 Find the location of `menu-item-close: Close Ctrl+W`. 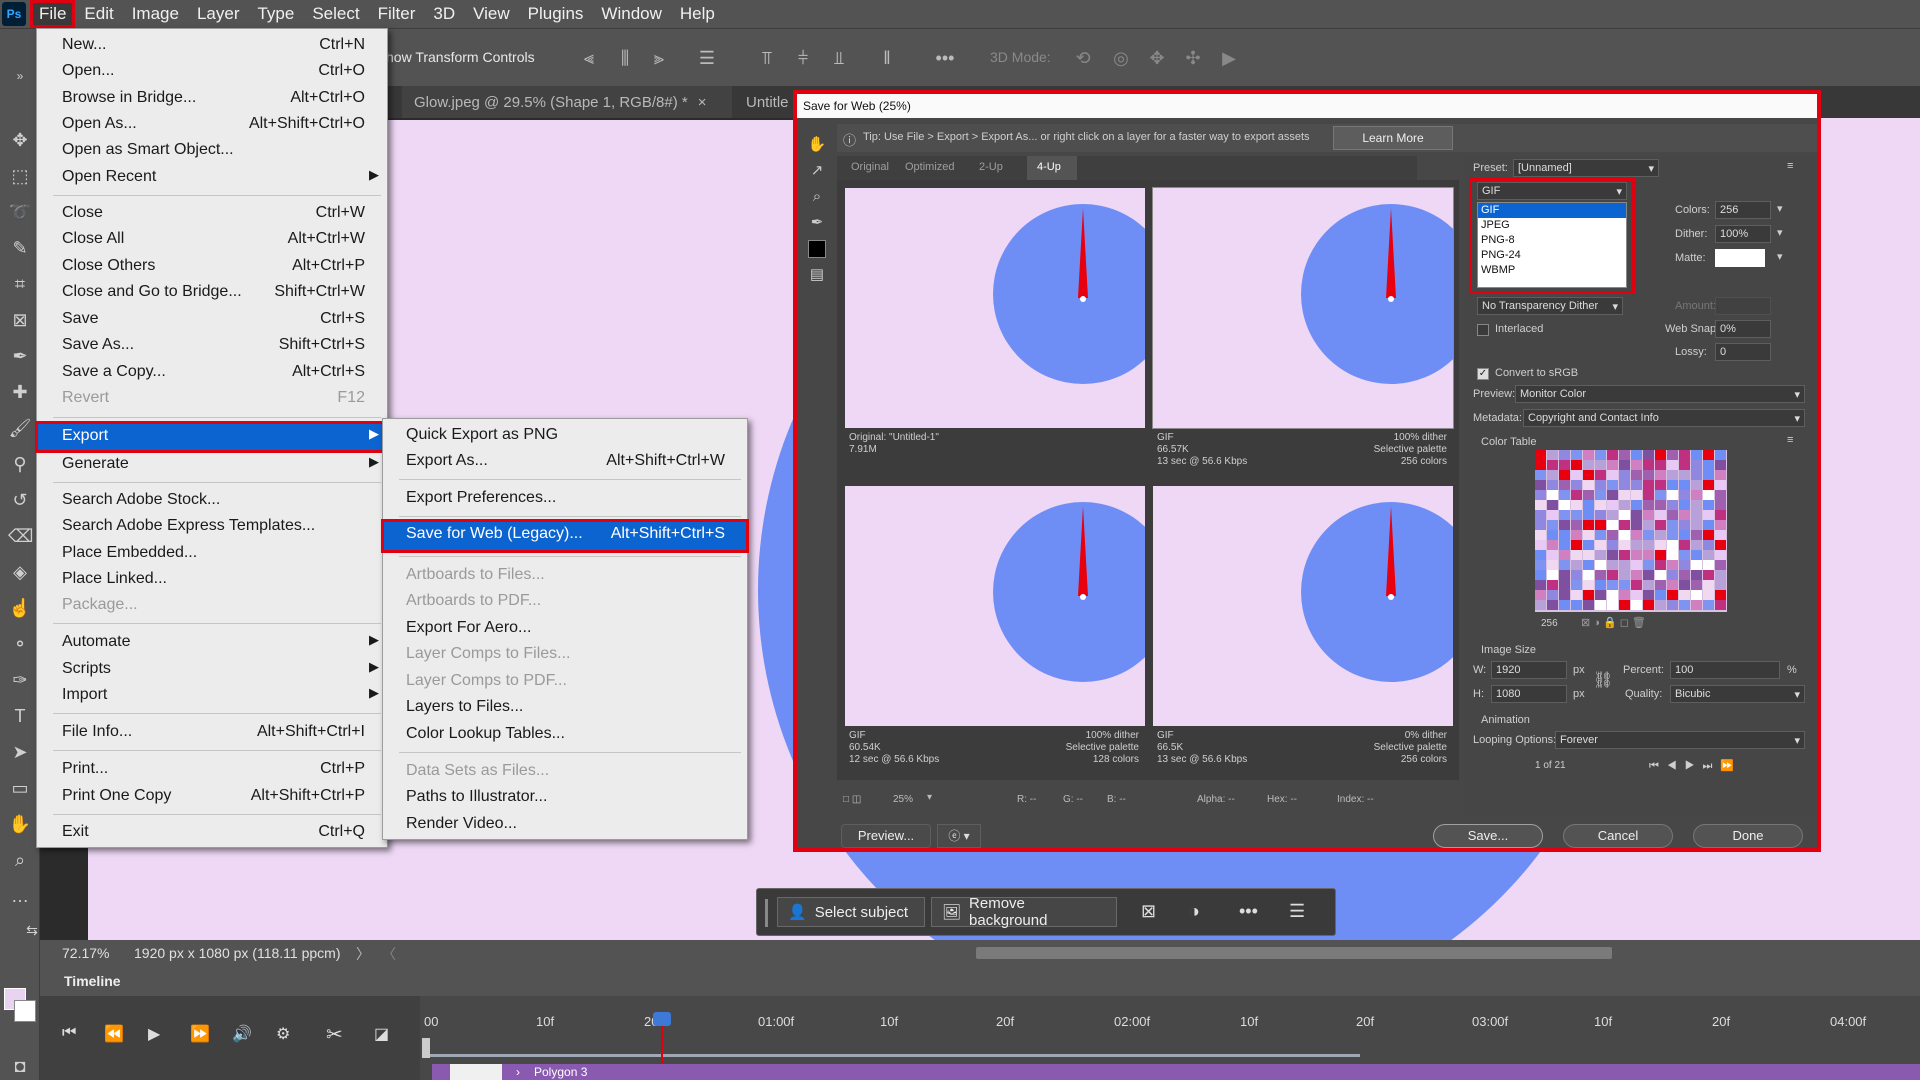

menu-item-close: Close Ctrl+W is located at coordinates (212, 213).